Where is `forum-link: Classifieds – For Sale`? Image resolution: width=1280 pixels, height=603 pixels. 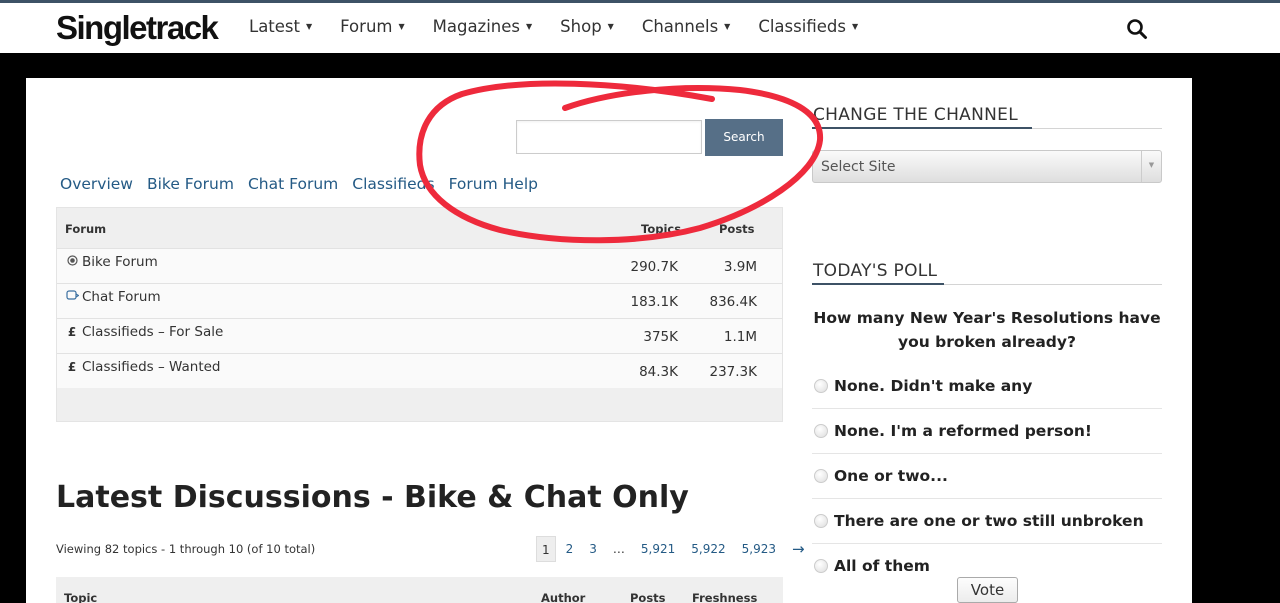 forum-link: Classifieds – For Sale is located at coordinates (152, 332).